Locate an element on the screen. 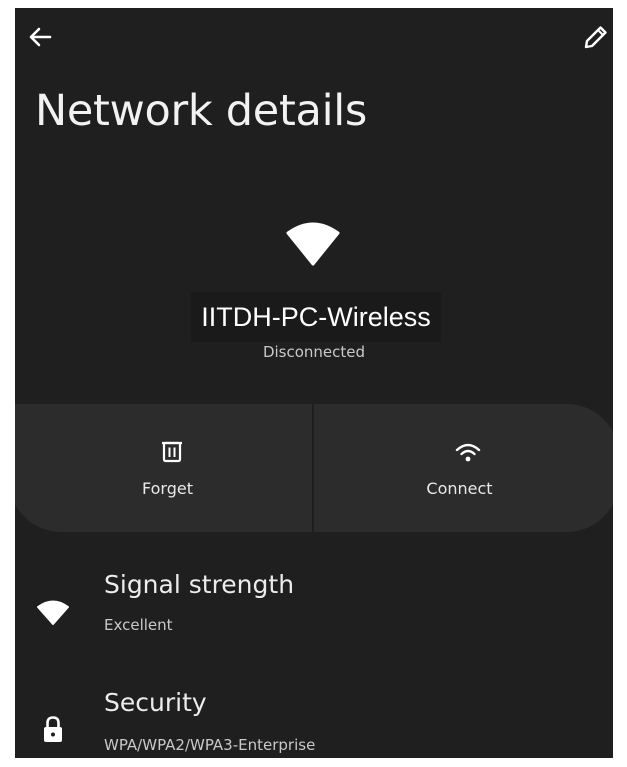 The image size is (627, 767). connect-label: Connect is located at coordinates (459, 488).